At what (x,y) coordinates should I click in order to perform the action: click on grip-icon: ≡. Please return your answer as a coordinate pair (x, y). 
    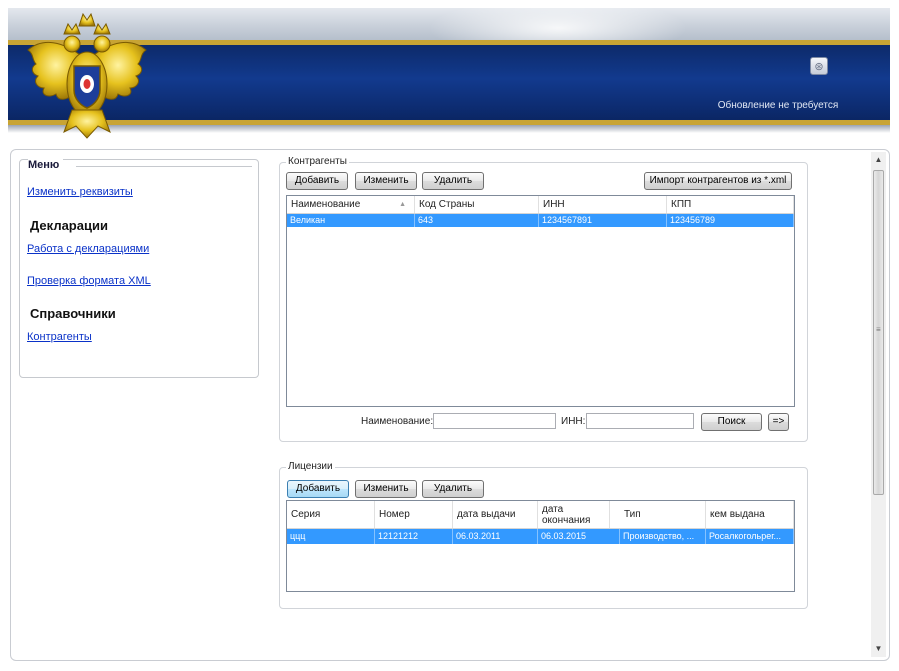
    Looking at the image, I should click on (878, 329).